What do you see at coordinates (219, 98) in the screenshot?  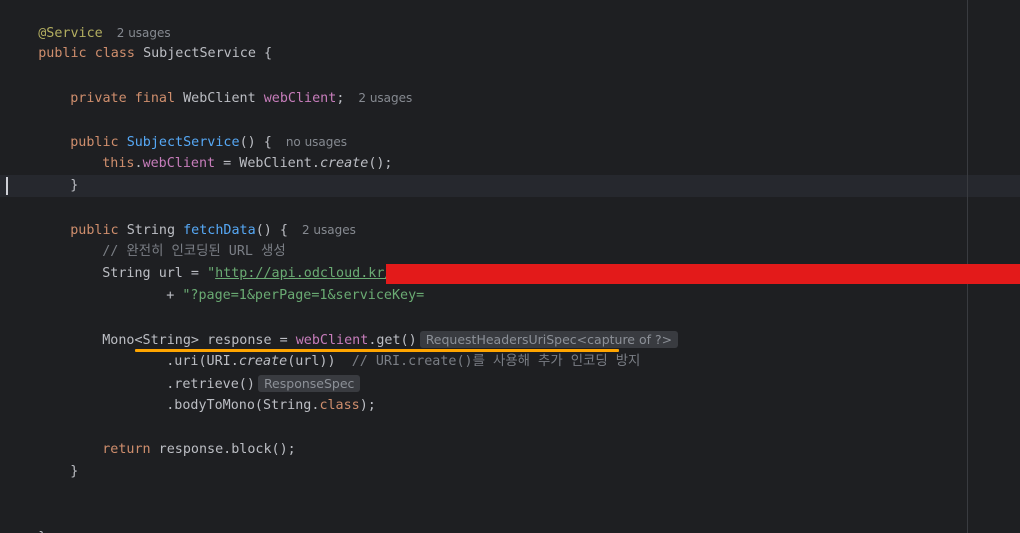 I see `type-name: WebClient` at bounding box center [219, 98].